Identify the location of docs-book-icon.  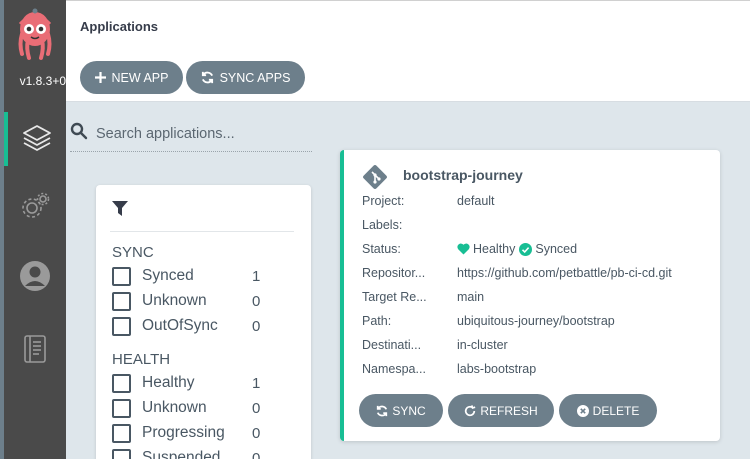
(35, 351).